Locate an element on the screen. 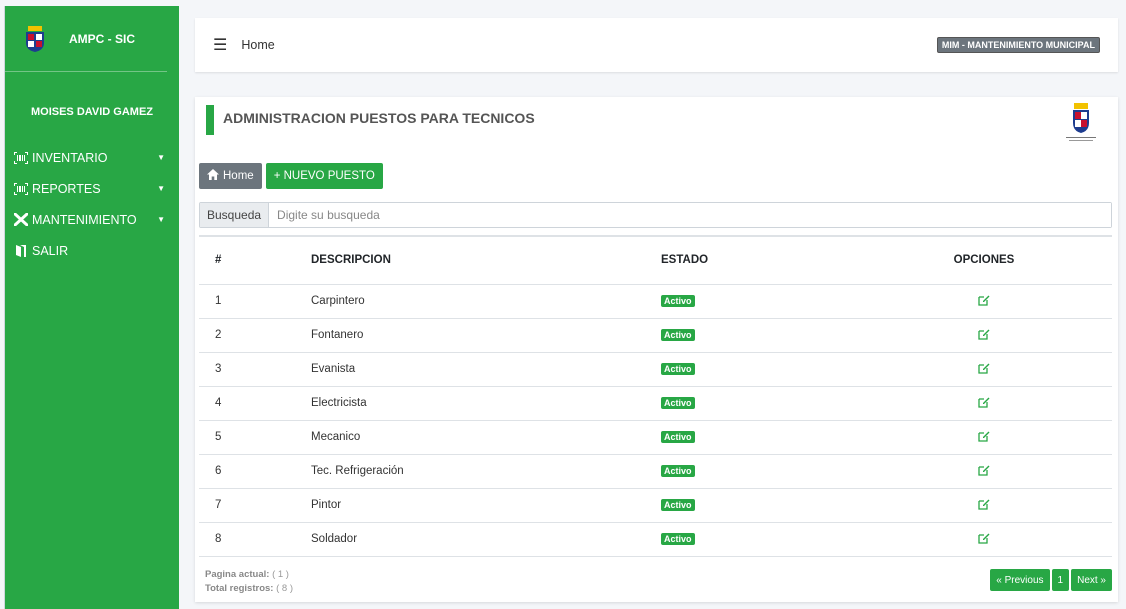 The height and width of the screenshot is (609, 1126). row-description: Mecanico is located at coordinates (486, 437).